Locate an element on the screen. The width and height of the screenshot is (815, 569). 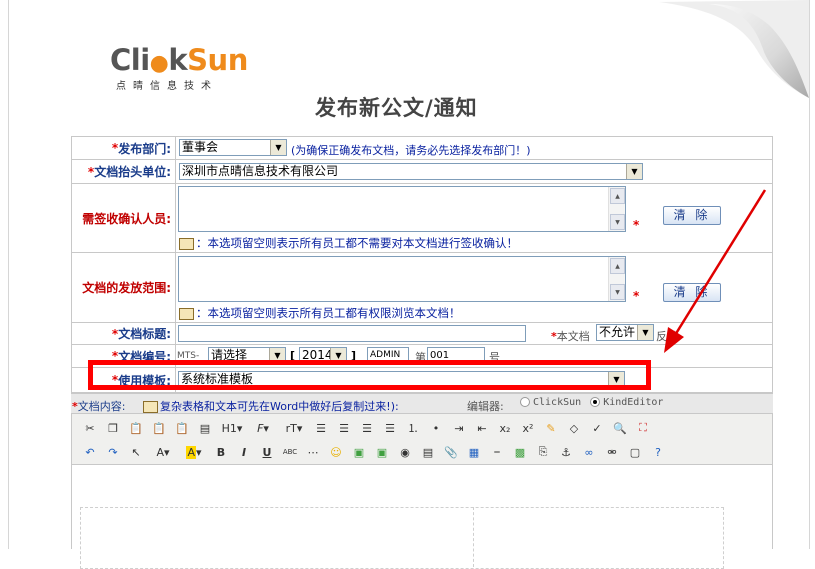
editor-divider is located at coordinates (473, 537).